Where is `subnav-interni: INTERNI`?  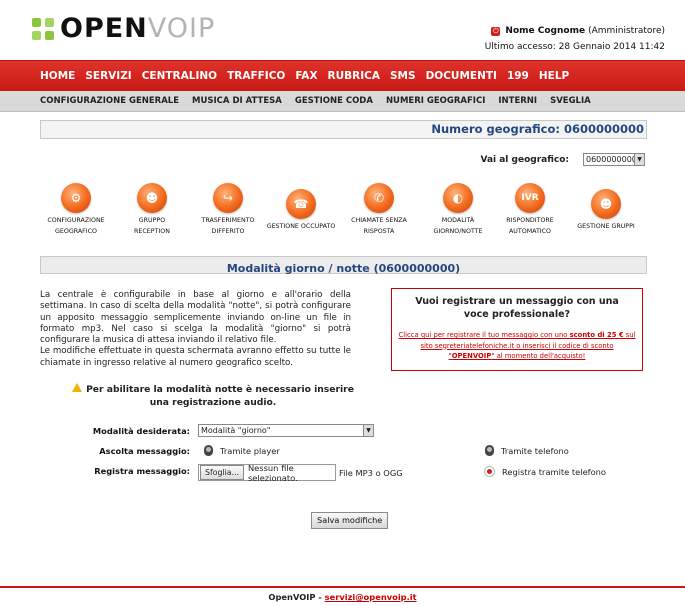 subnav-interni: INTERNI is located at coordinates (517, 101).